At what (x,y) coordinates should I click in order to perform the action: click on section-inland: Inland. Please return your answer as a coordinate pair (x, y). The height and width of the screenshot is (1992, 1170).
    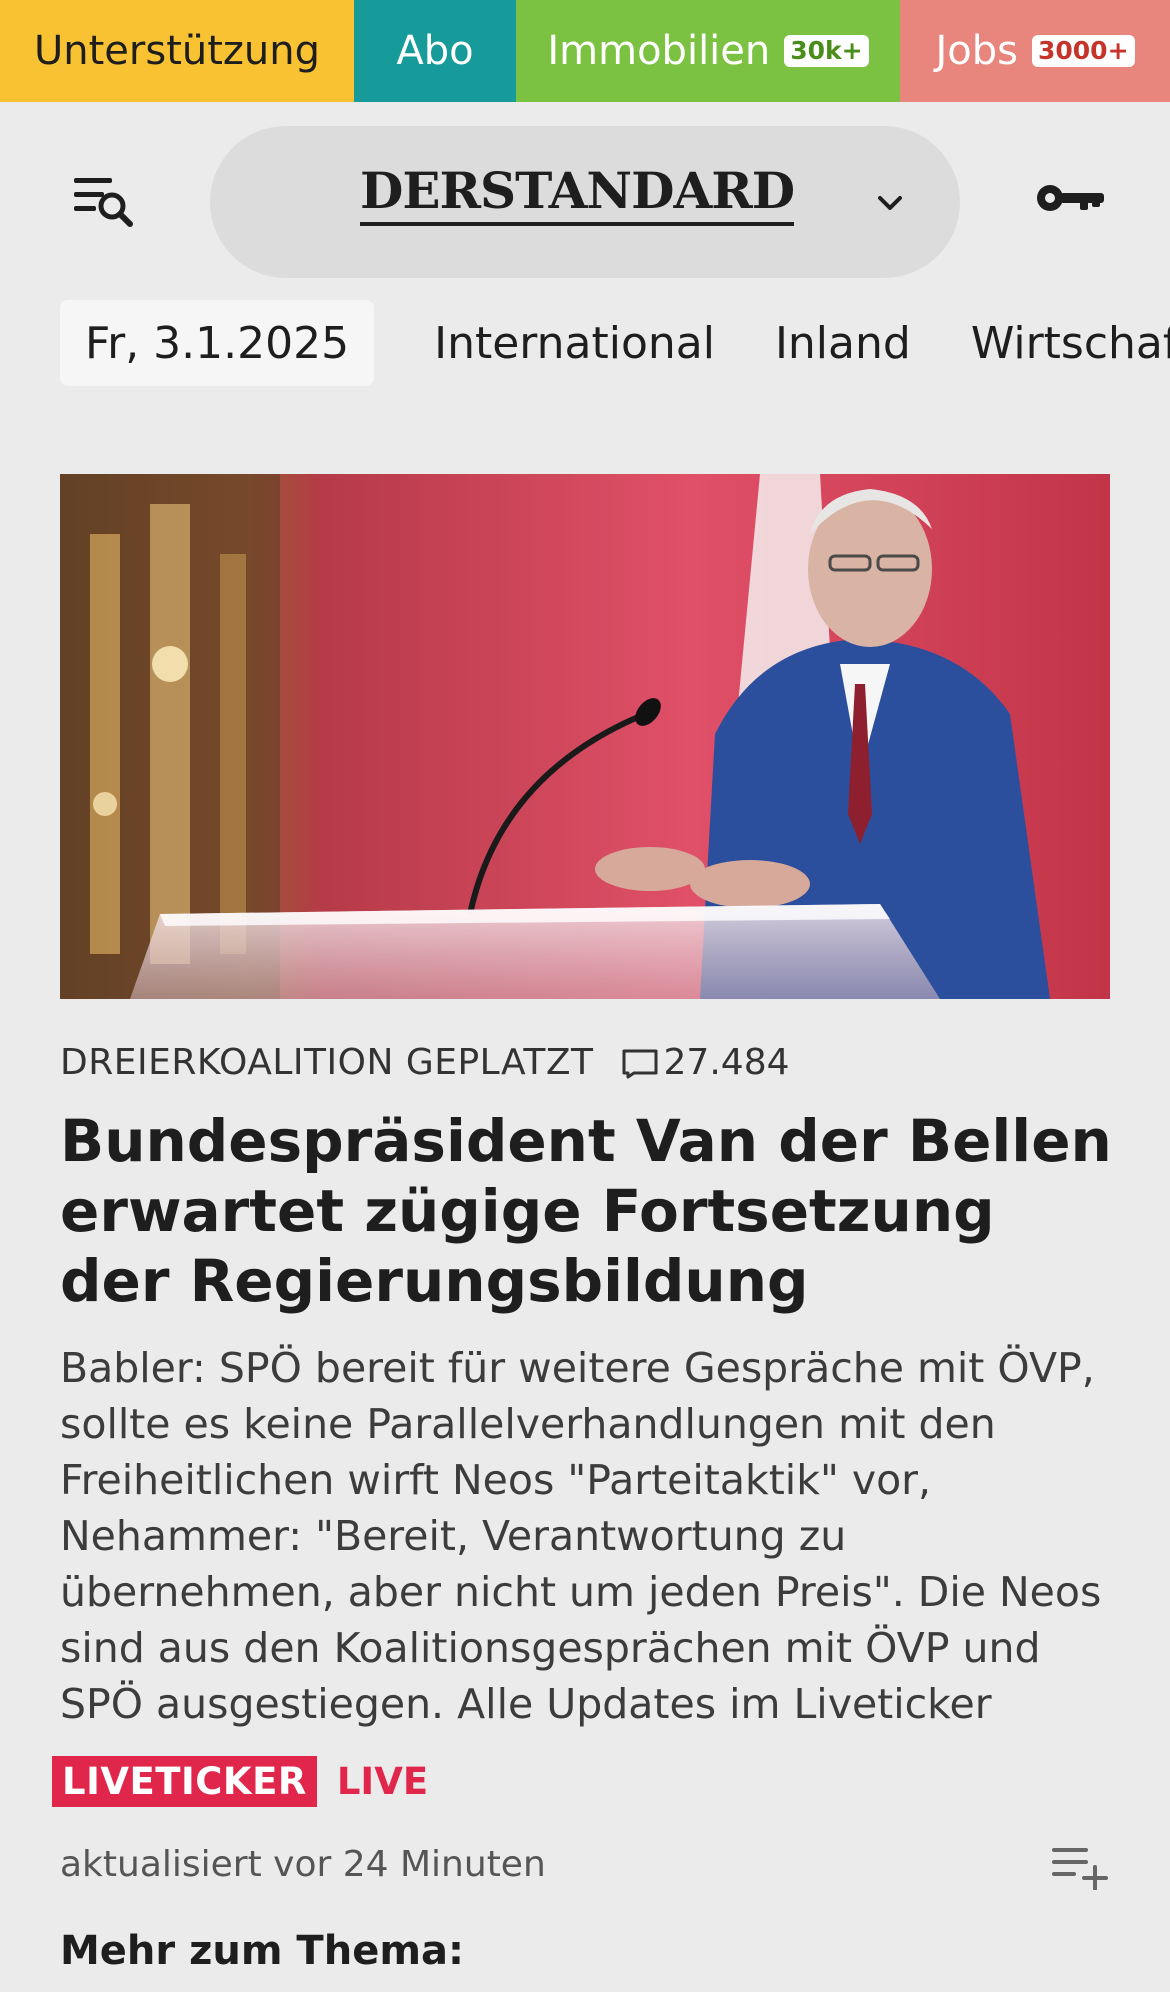
    Looking at the image, I should click on (843, 343).